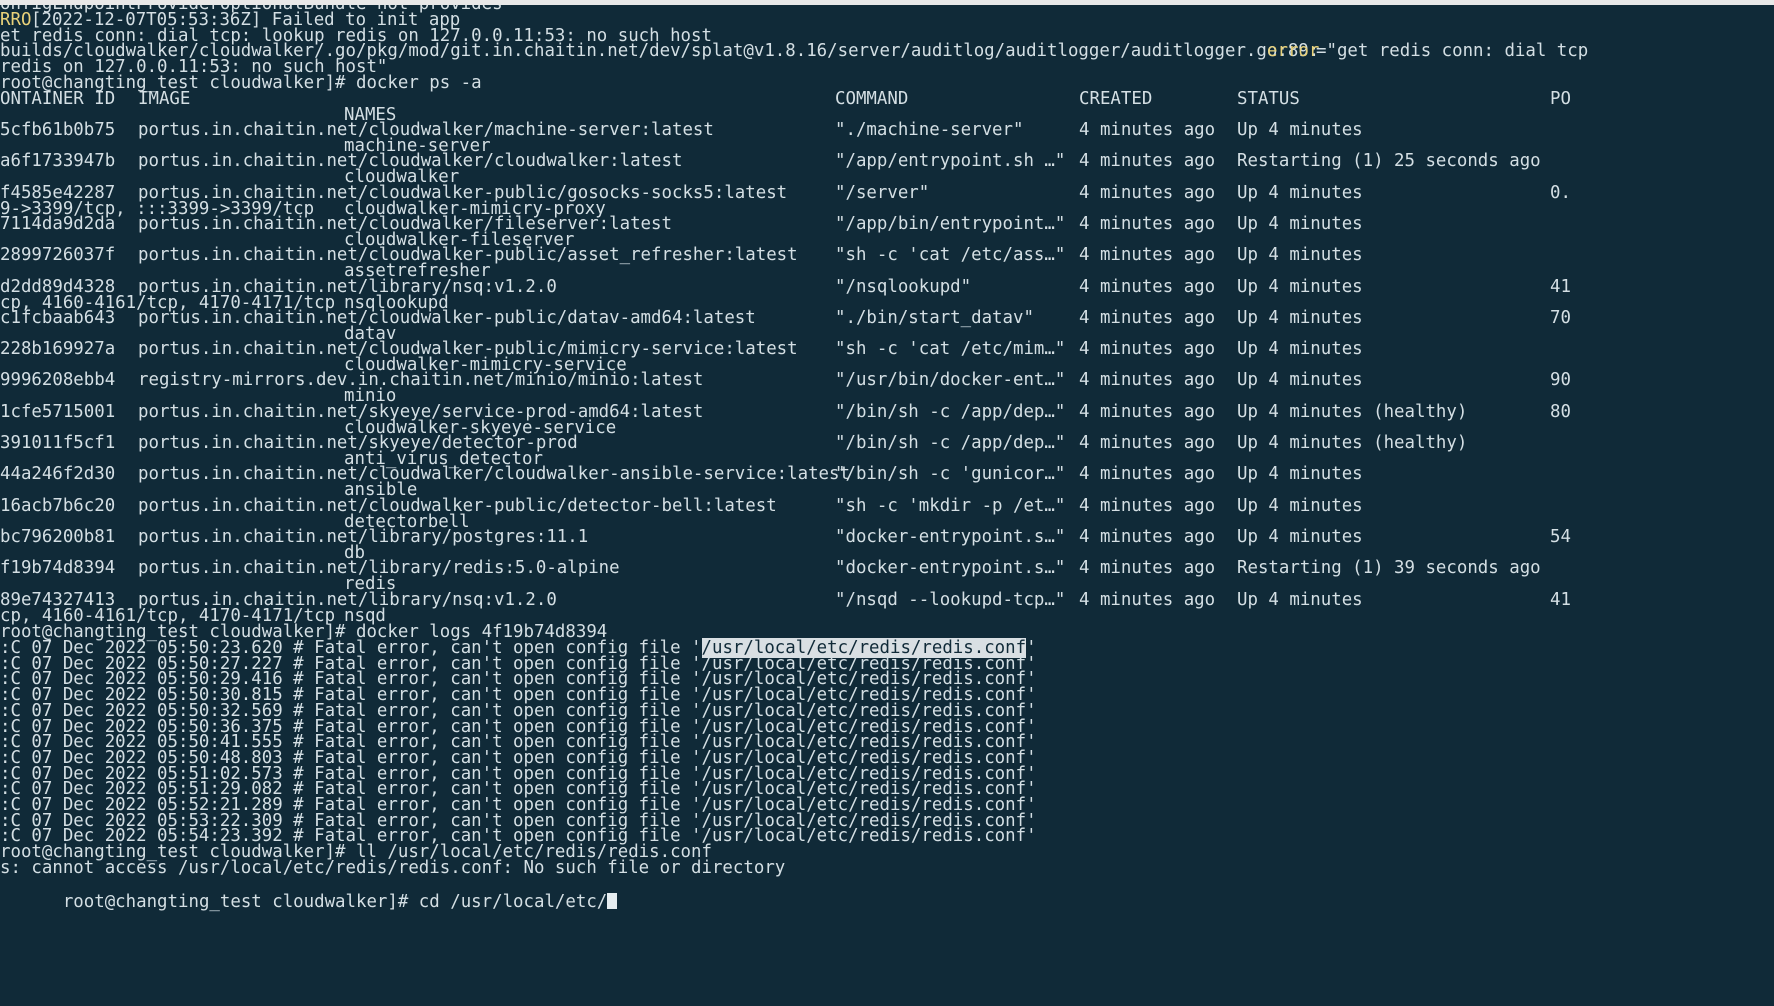 This screenshot has height=1006, width=1774. What do you see at coordinates (58, 443) in the screenshot?
I see `container-id: 391011f5cf1` at bounding box center [58, 443].